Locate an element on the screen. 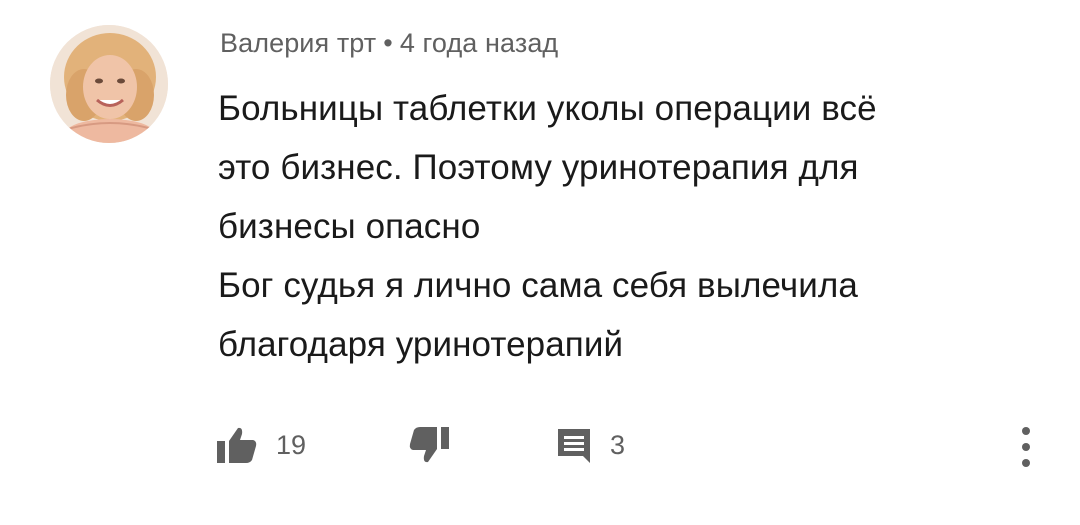  avatar-image is located at coordinates (109, 84).